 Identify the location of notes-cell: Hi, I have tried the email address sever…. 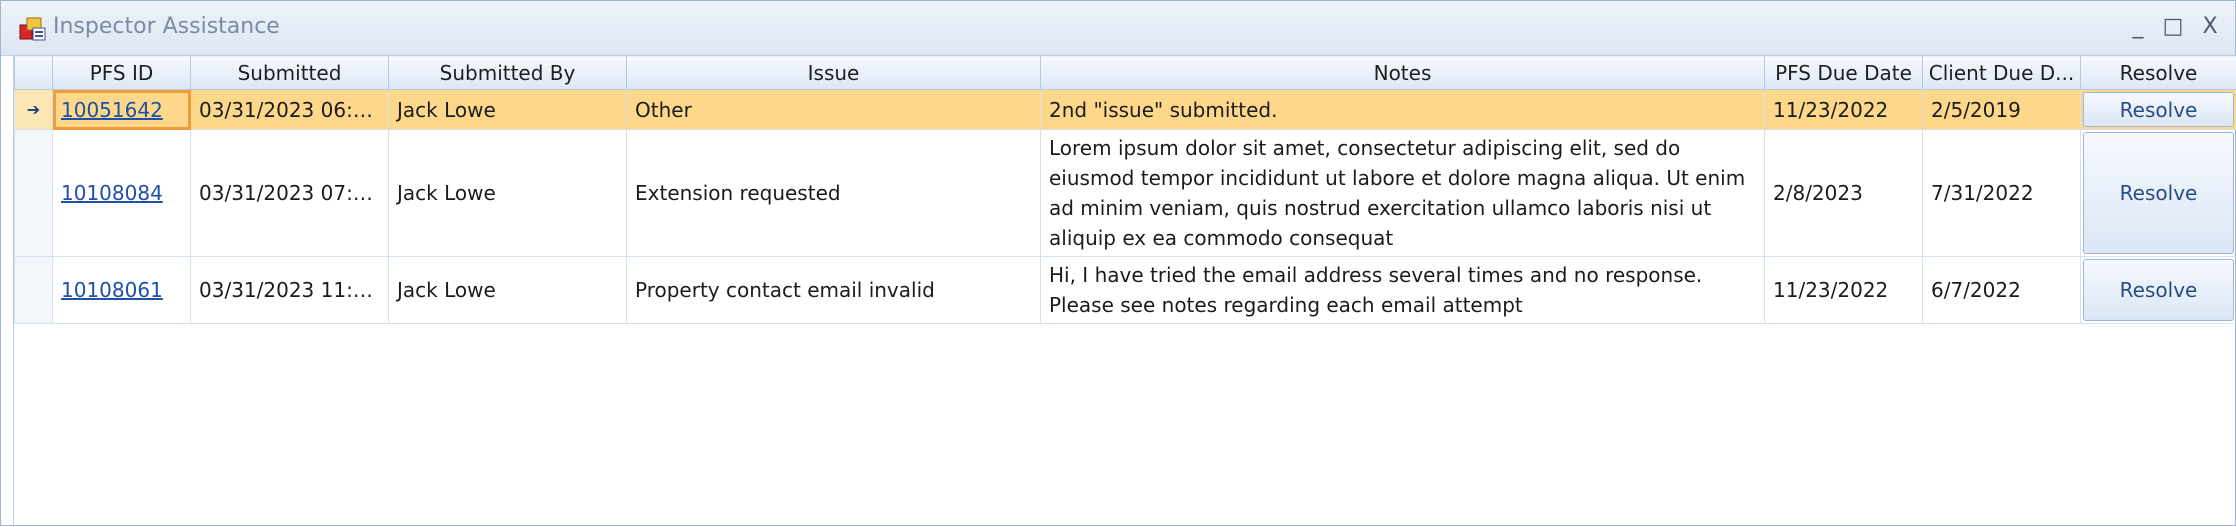
(1403, 290).